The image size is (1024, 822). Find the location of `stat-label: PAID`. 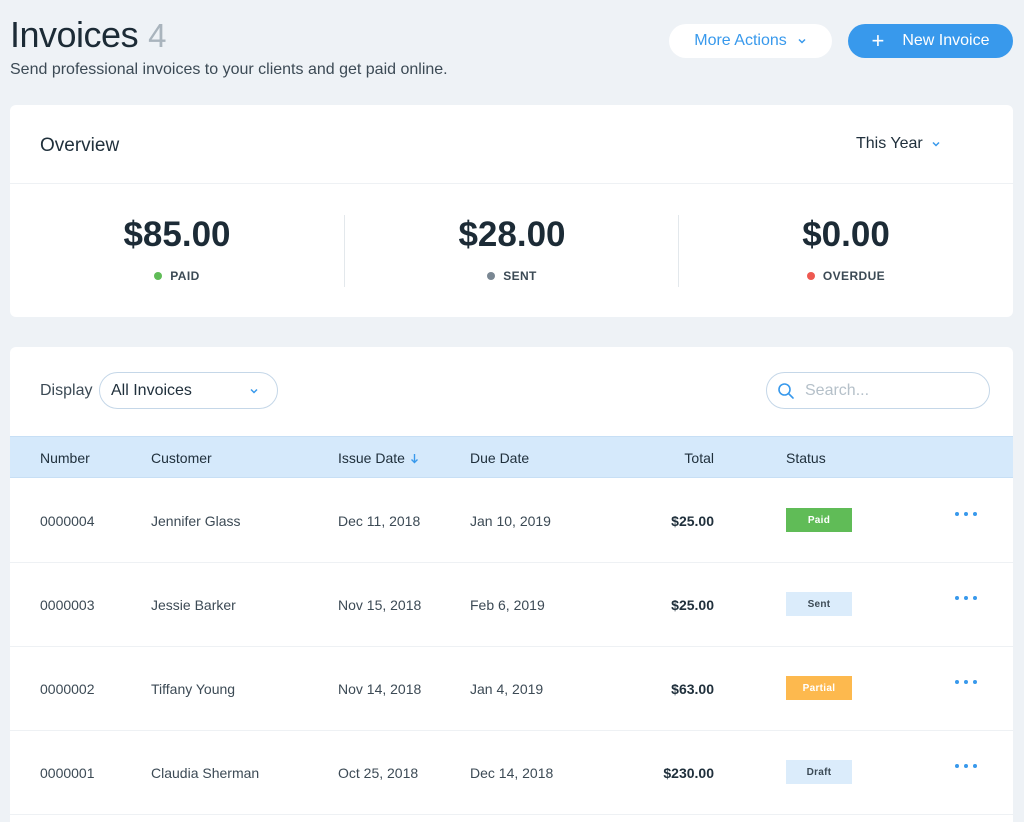

stat-label: PAID is located at coordinates (177, 276).